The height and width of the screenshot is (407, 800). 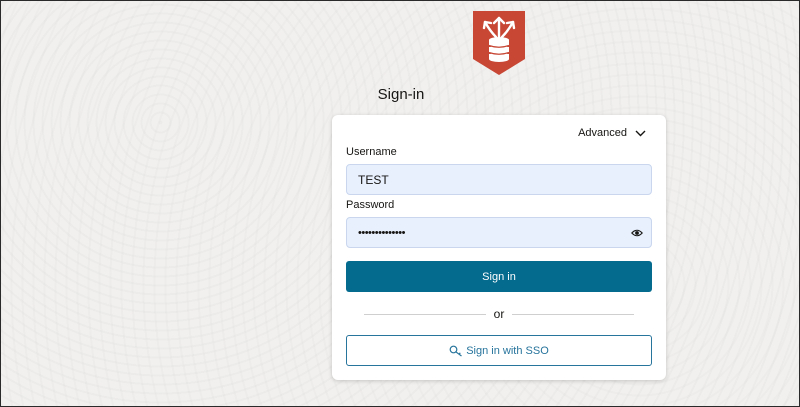 What do you see at coordinates (640, 133) in the screenshot?
I see `chevron-down-icon` at bounding box center [640, 133].